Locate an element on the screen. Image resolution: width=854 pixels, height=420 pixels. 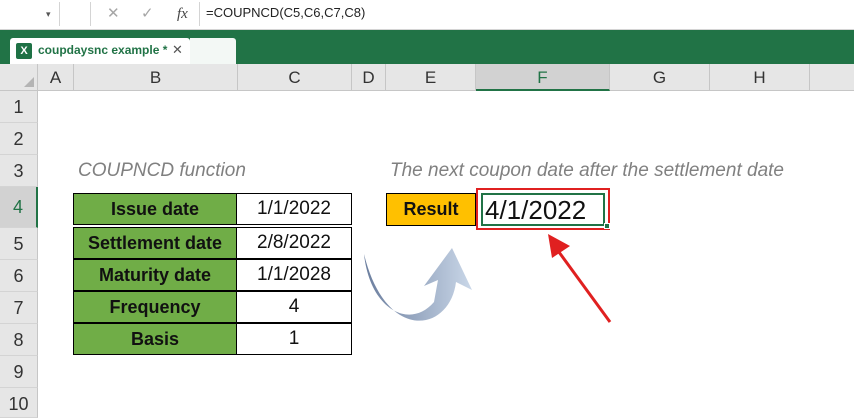
cancel-formula-icon: ✕ is located at coordinates (113, 14).